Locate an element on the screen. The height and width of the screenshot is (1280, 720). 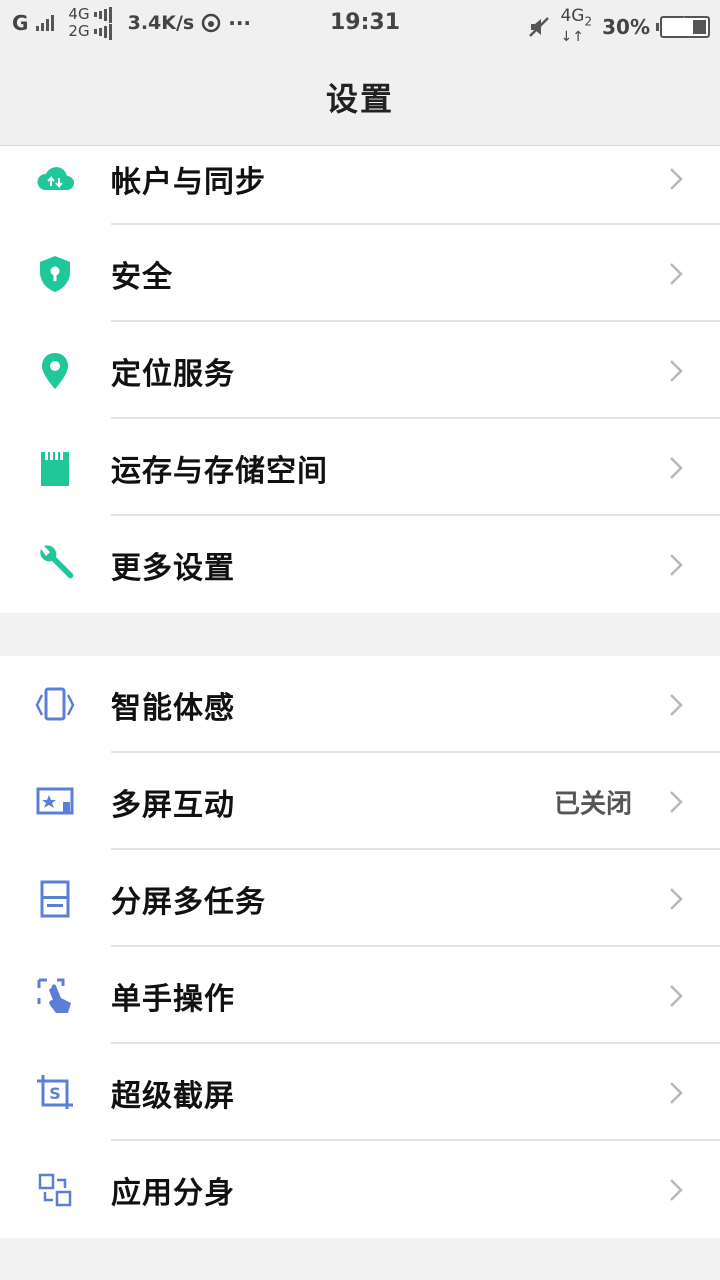
settings-item-label: 智能体感 is located at coordinates (173, 708).